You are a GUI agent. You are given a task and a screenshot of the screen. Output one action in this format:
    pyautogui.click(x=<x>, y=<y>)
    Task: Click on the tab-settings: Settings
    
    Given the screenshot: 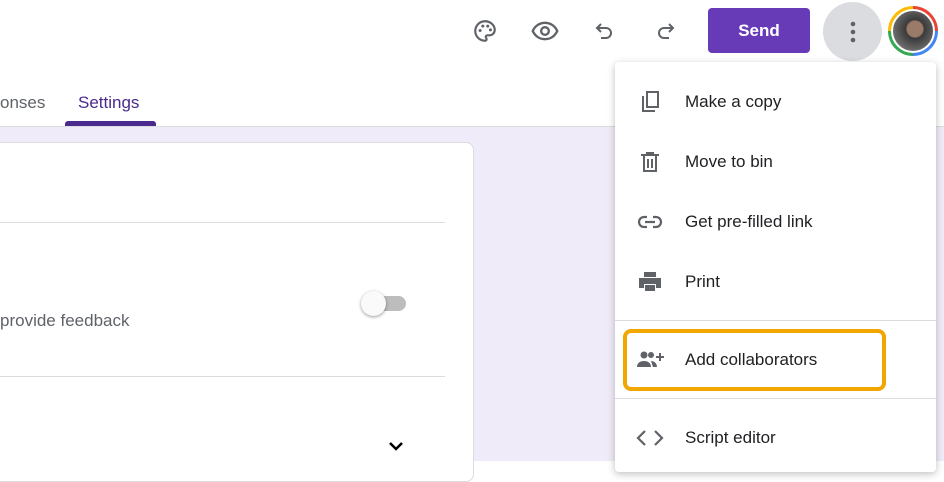 What is the action you would take?
    pyautogui.click(x=108, y=103)
    